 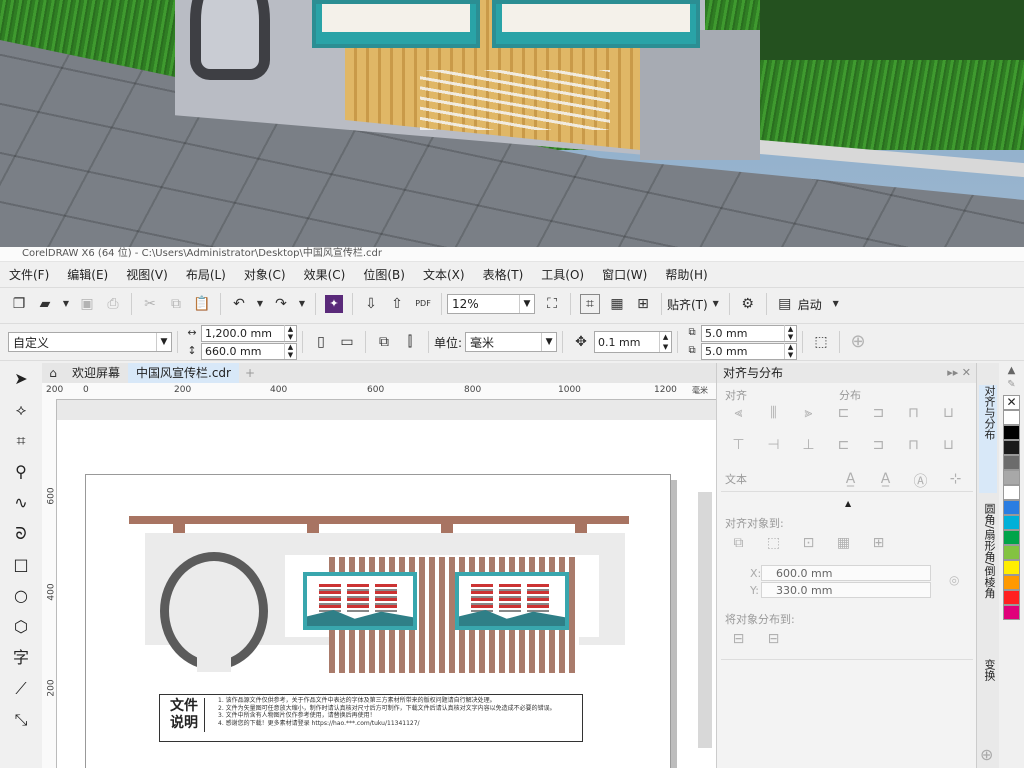 What do you see at coordinates (150, 304) in the screenshot?
I see `cut-icon: ✂` at bounding box center [150, 304].